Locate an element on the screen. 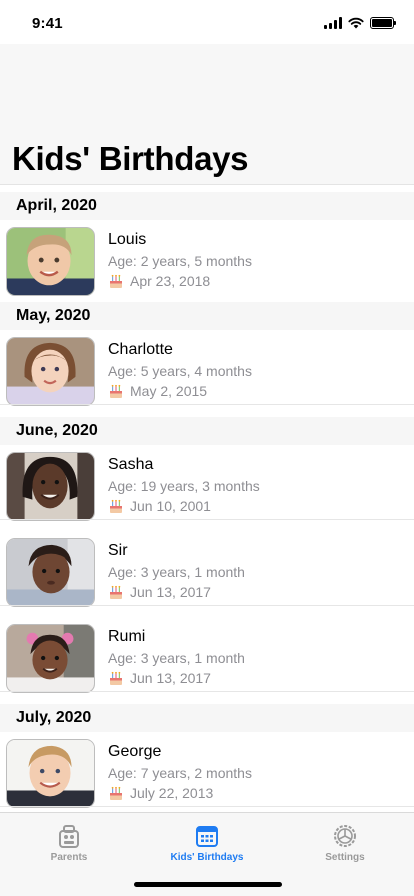 Image resolution: width=414 pixels, height=896 pixels. gear-icon is located at coordinates (345, 836).